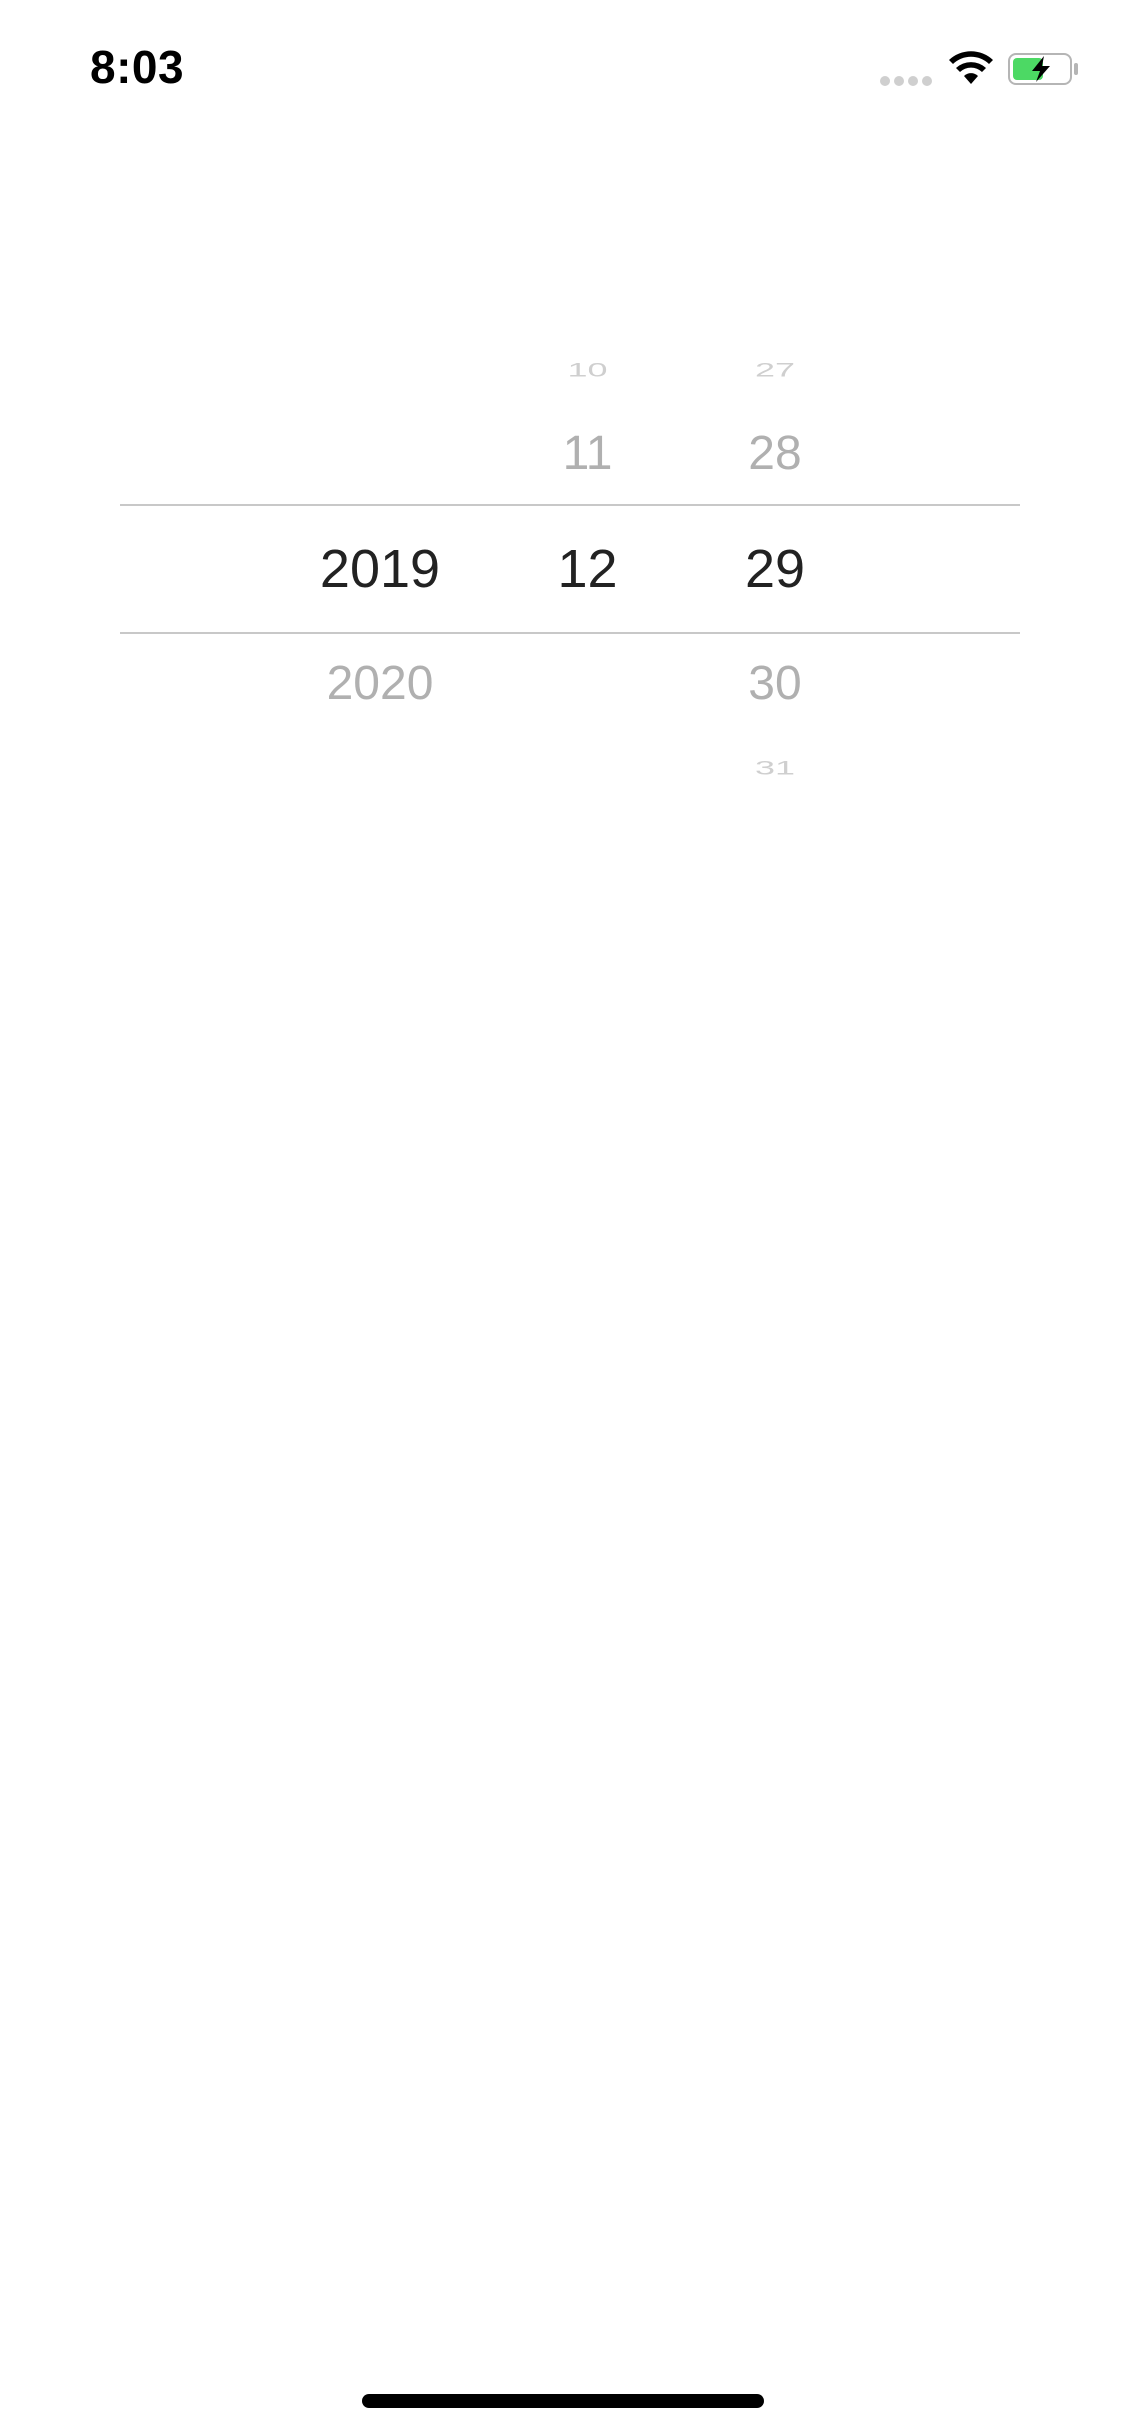  Describe the element at coordinates (906, 81) in the screenshot. I see `cellular-signal-icon` at that location.